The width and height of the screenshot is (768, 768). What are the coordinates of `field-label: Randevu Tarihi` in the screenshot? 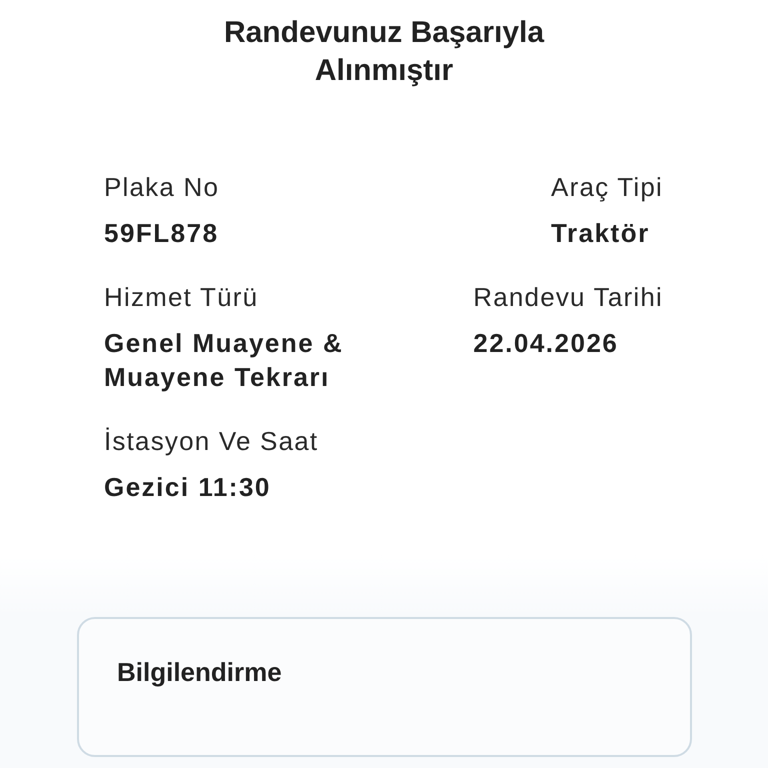 It's located at (568, 297).